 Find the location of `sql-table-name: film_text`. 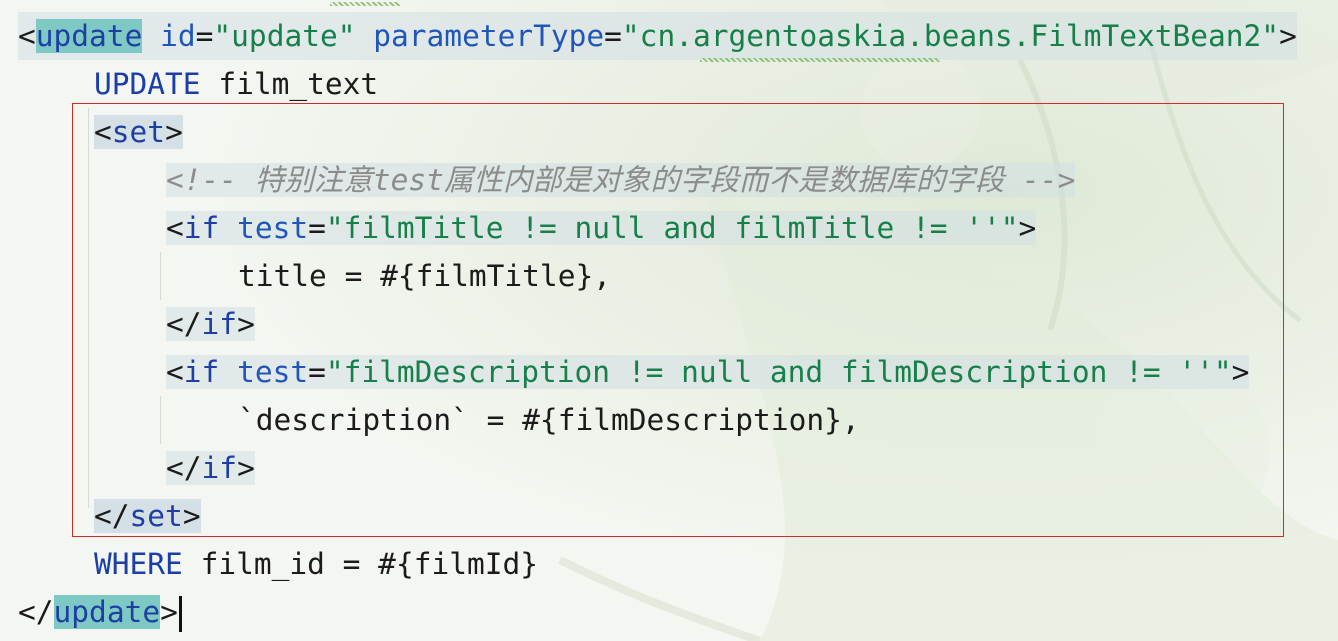

sql-table-name: film_text is located at coordinates (298, 84).